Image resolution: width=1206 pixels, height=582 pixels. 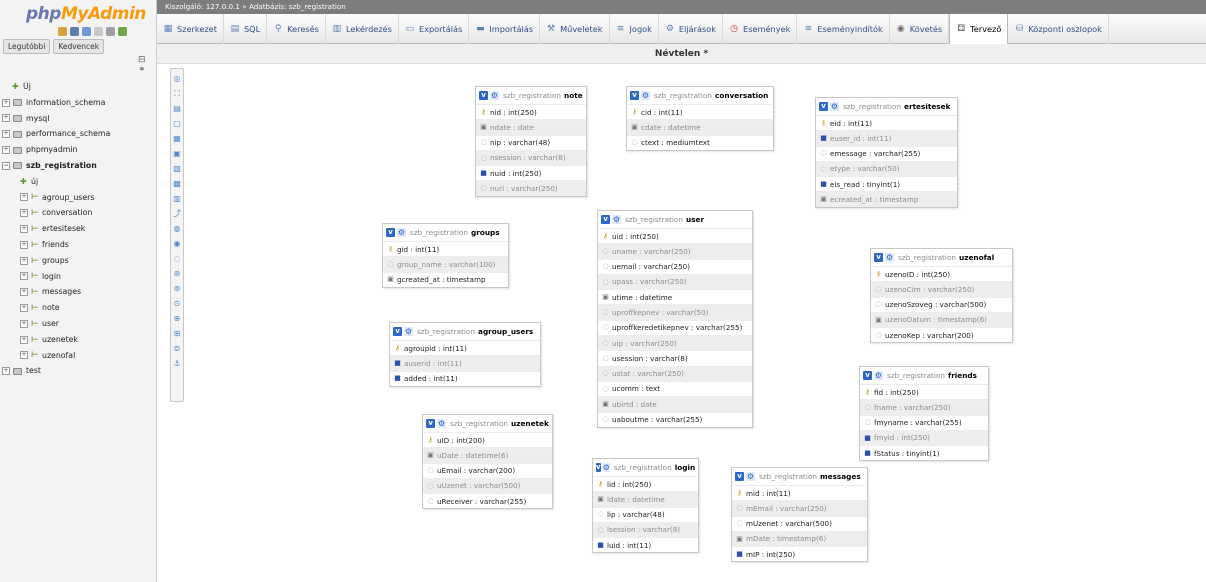 What do you see at coordinates (675, 419) in the screenshot?
I see `column-row: ◌ uaboutme : varchar(255)` at bounding box center [675, 419].